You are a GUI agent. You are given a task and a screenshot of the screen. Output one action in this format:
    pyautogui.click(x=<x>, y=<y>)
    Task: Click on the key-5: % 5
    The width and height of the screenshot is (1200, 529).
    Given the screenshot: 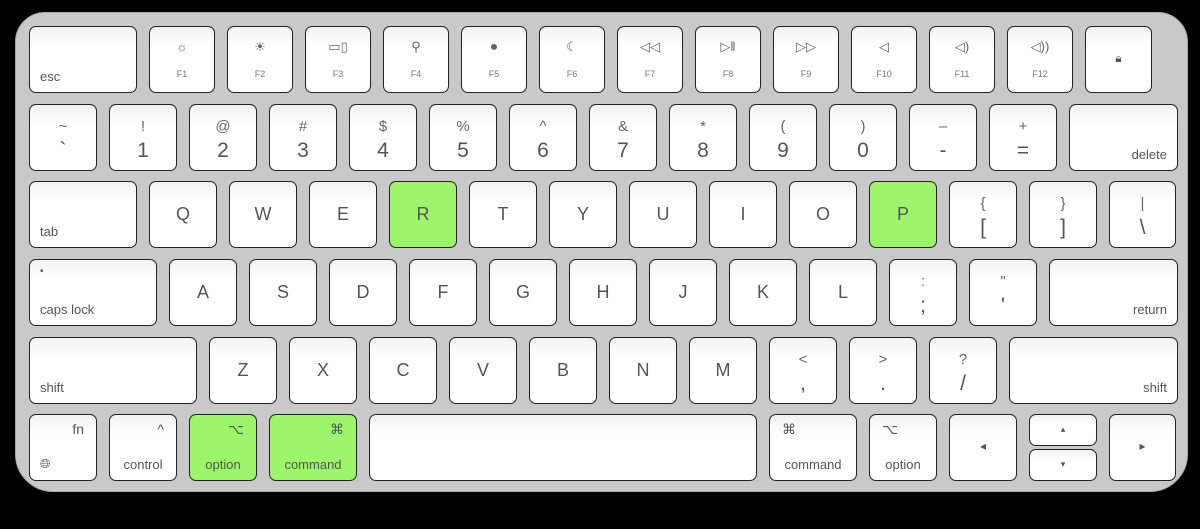 What is the action you would take?
    pyautogui.click(x=463, y=137)
    